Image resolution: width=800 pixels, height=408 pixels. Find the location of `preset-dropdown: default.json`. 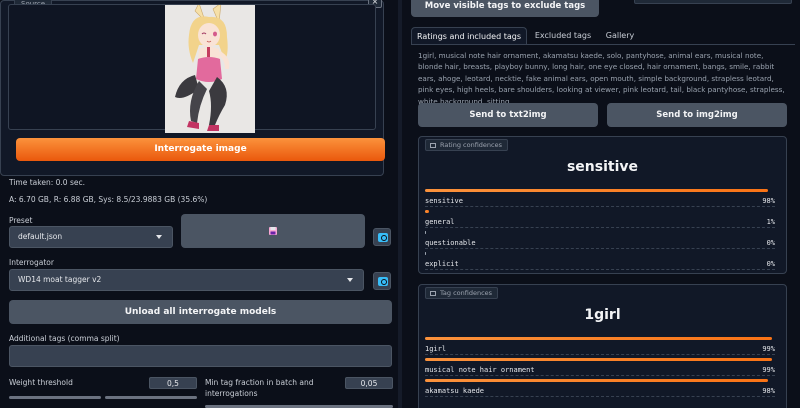

preset-dropdown: default.json is located at coordinates (91, 237).